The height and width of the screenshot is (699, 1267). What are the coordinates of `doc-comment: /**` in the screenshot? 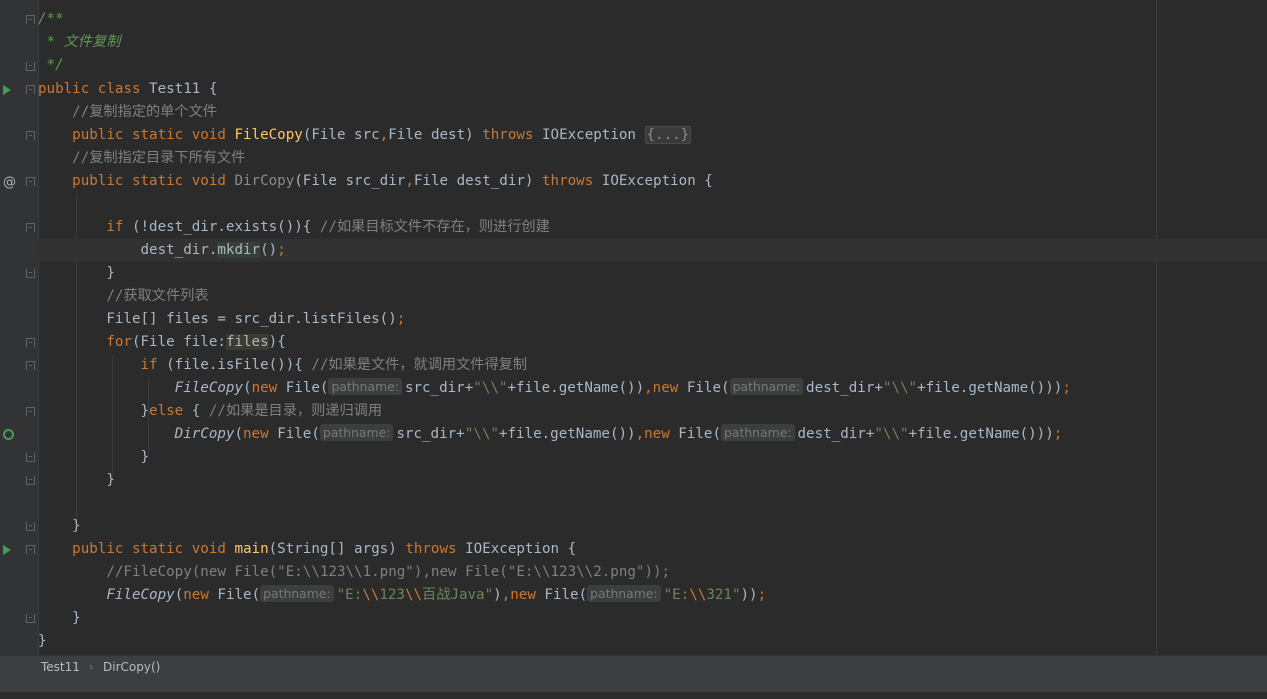 It's located at (51, 19).